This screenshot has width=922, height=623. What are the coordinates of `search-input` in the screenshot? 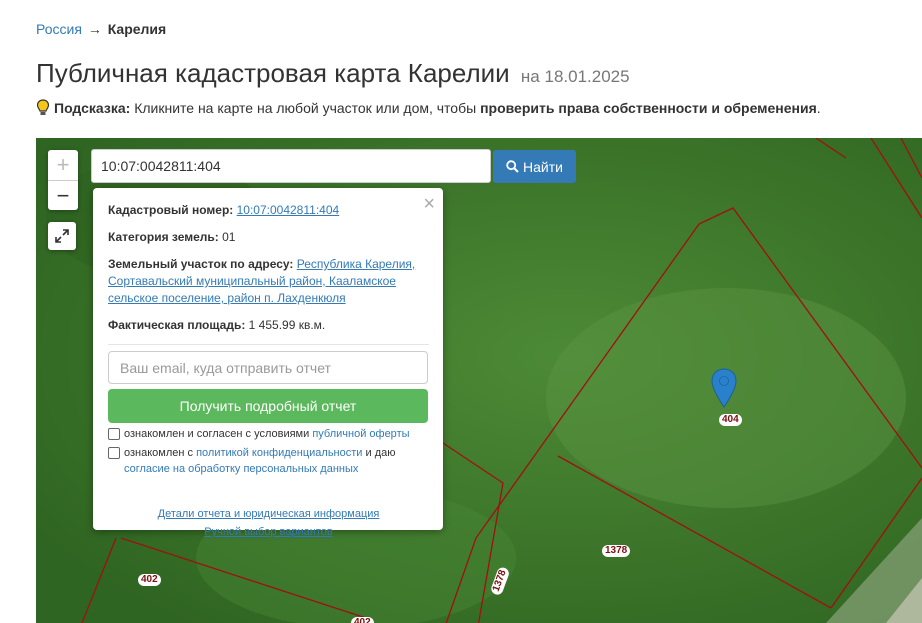 It's located at (291, 166).